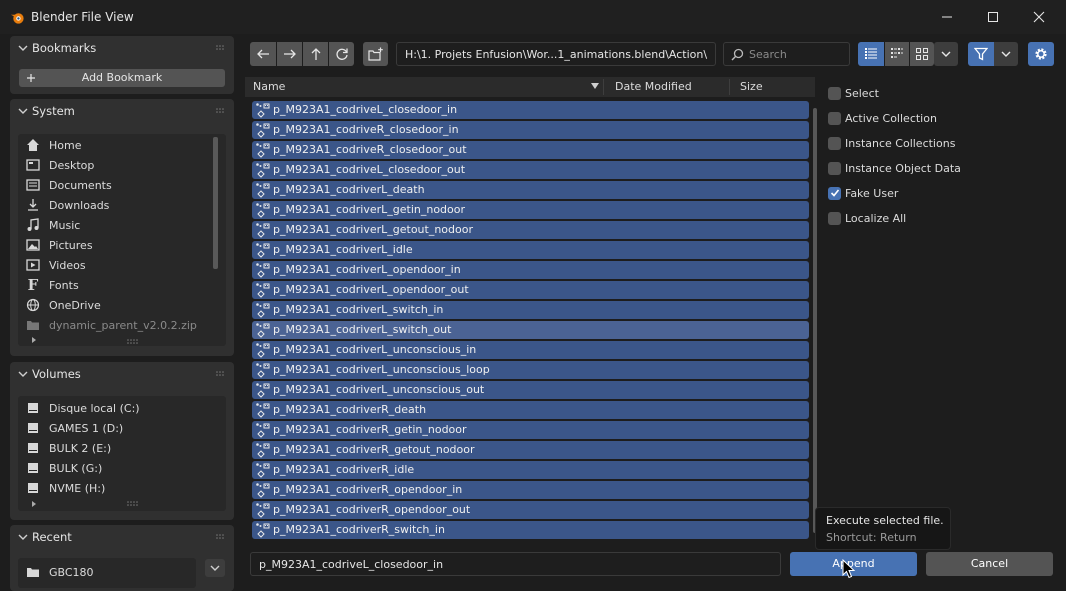  What do you see at coordinates (530, 130) in the screenshot?
I see `file-row: p_M923A1_codriveR_closedoor_in` at bounding box center [530, 130].